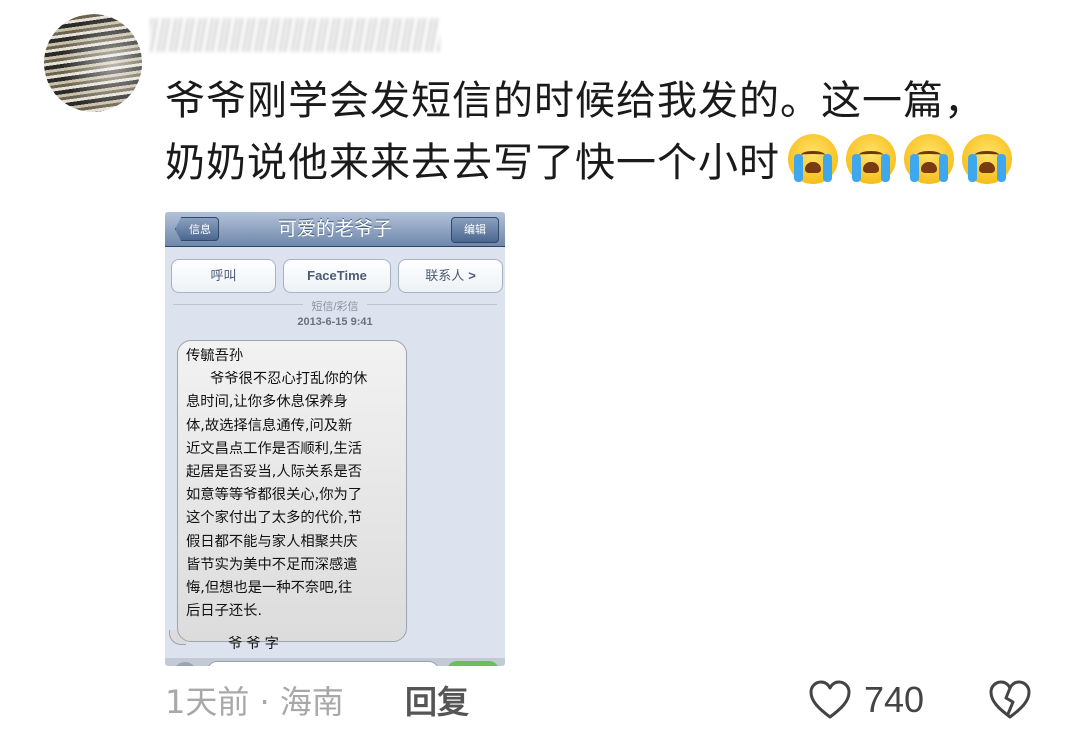 This screenshot has width=1080, height=740. Describe the element at coordinates (295, 35) in the screenshot. I see `username-blurred` at that location.